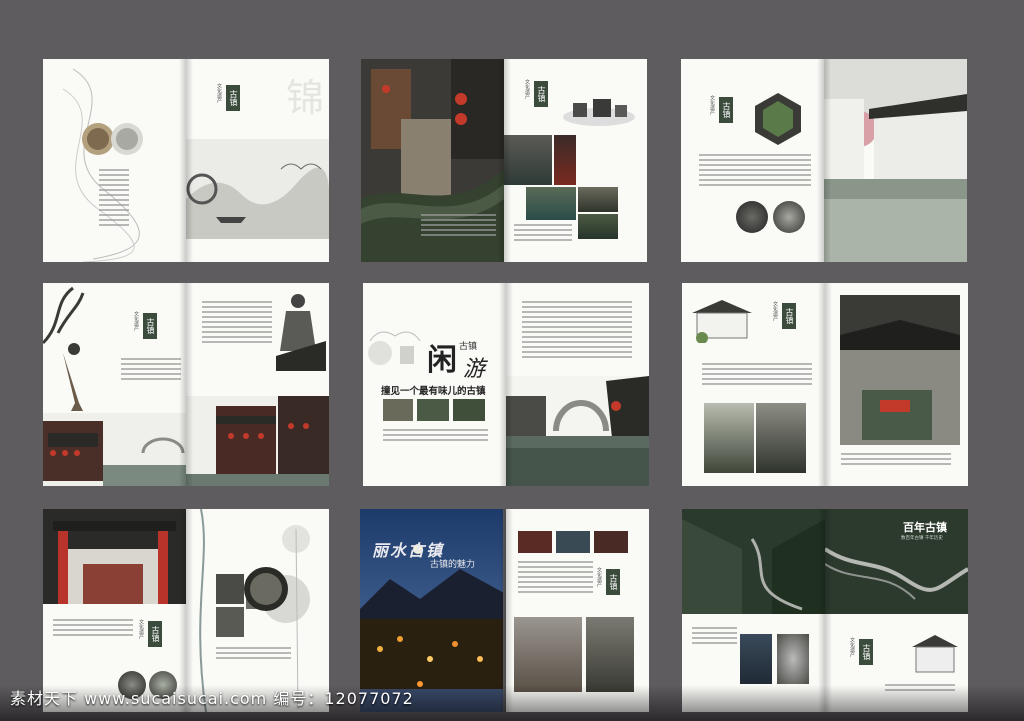  I want to click on brochure-spread-3: 古镇 文化遗产, so click(824, 160).